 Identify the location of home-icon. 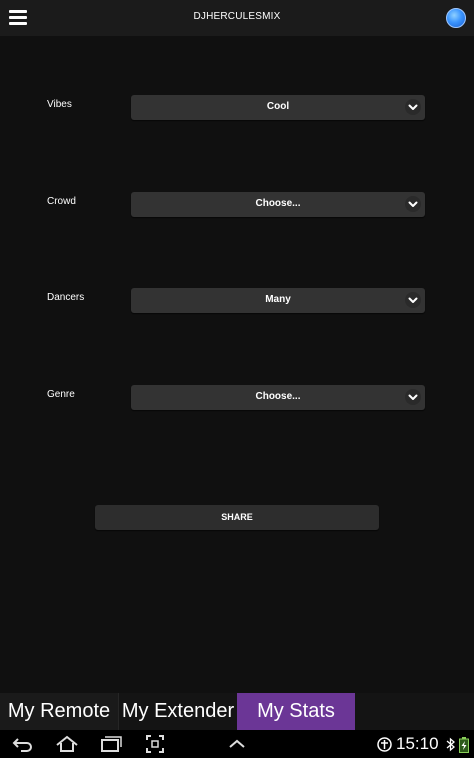
(67, 746).